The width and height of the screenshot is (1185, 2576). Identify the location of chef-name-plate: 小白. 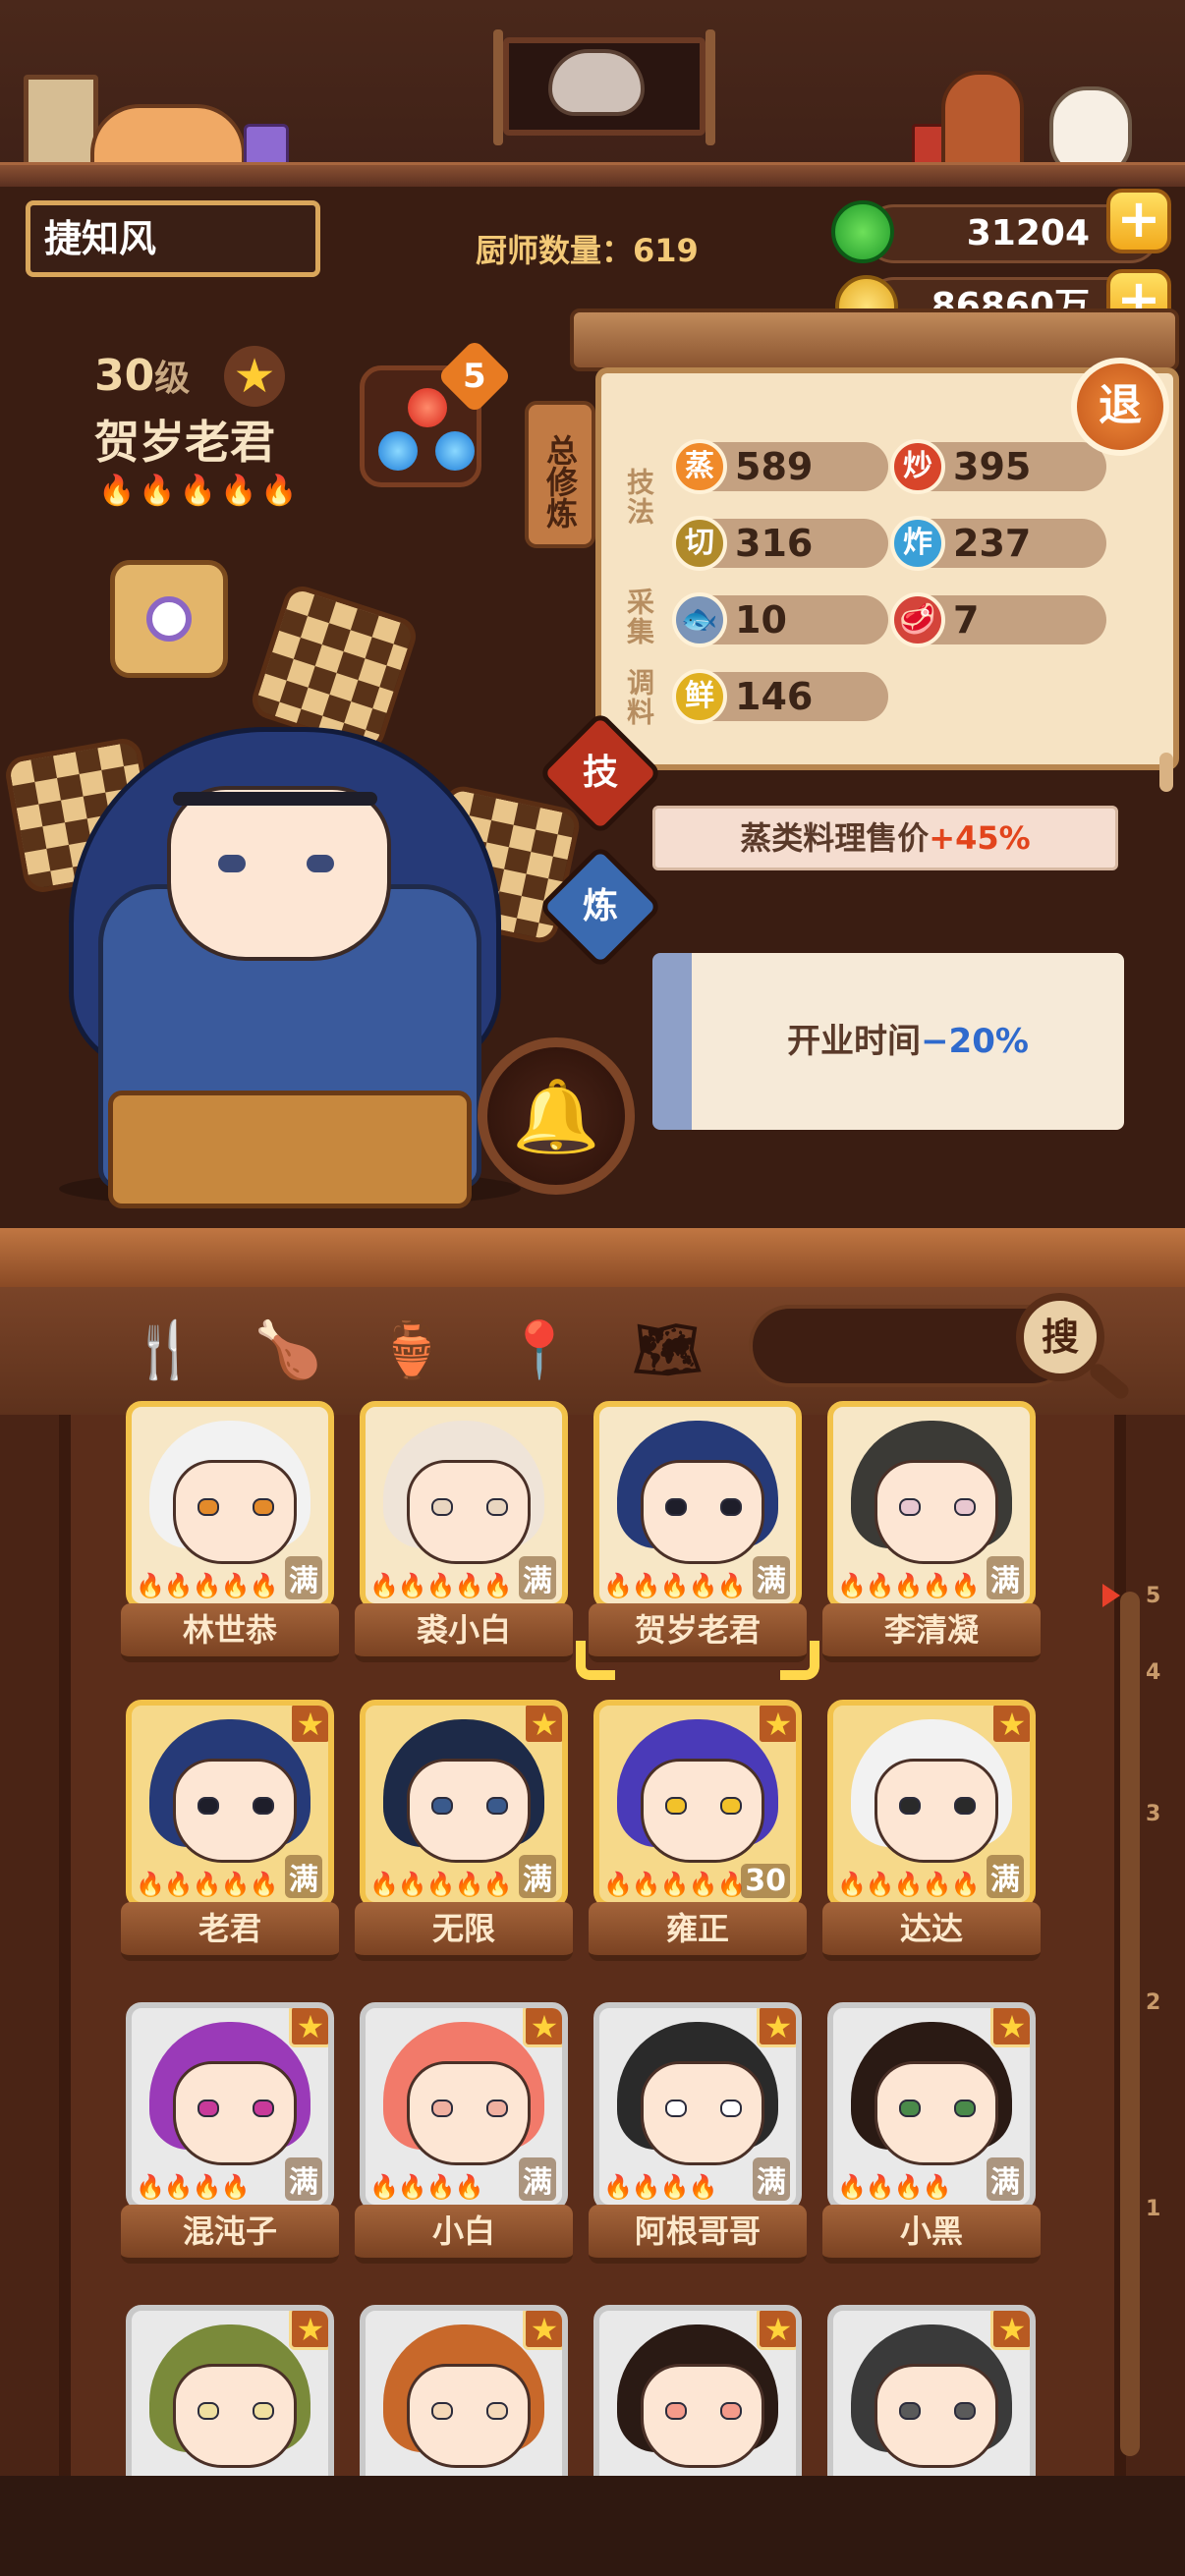
(464, 2234).